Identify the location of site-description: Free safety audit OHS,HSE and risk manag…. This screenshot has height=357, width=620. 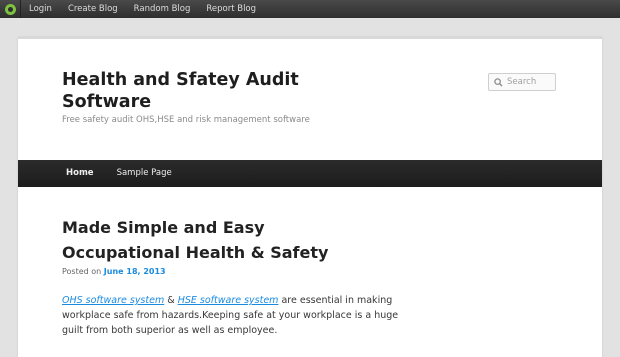
(186, 120).